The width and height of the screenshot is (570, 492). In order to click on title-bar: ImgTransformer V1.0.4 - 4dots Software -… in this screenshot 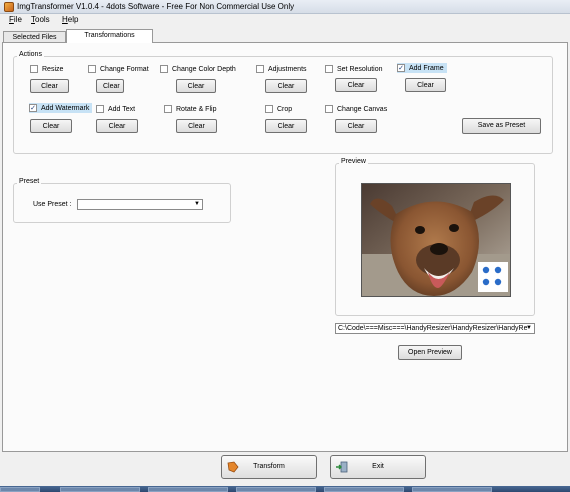, I will do `click(285, 7)`.